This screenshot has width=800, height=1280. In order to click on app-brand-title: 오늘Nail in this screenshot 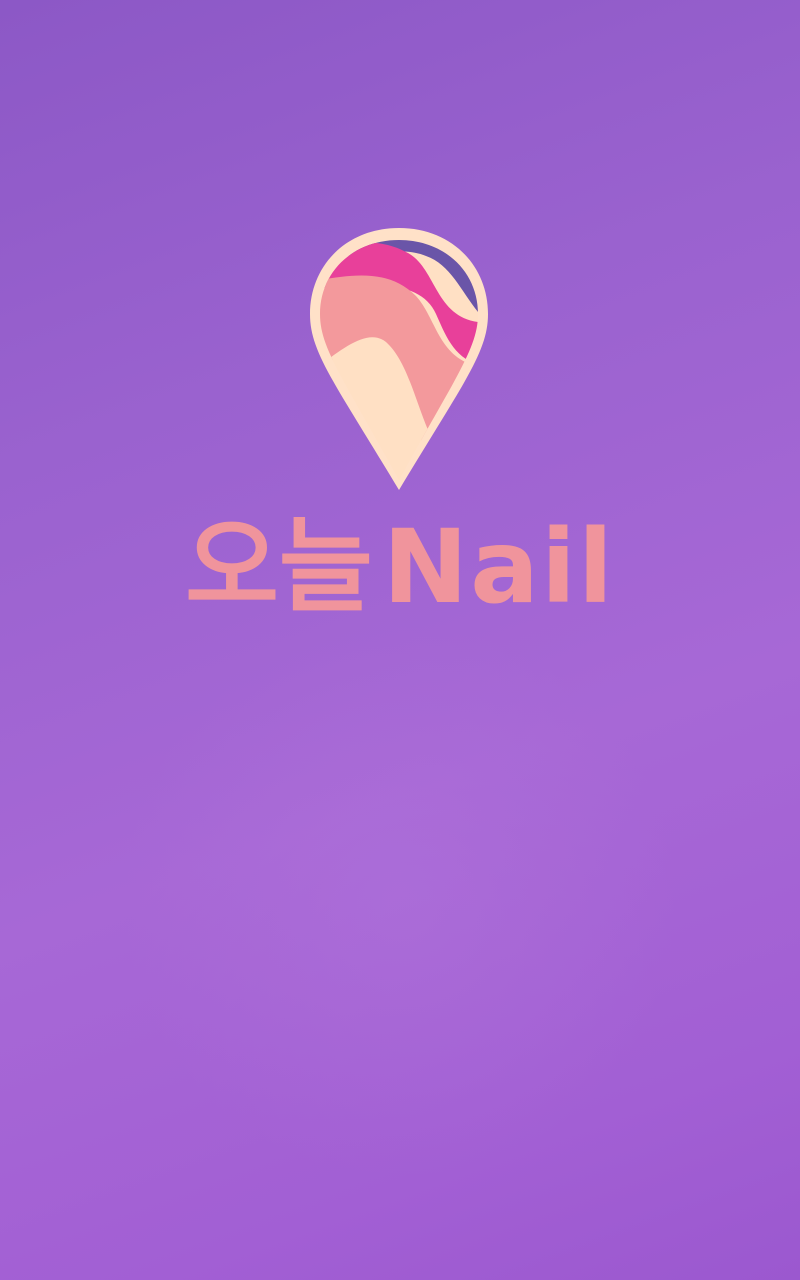, I will do `click(400, 568)`.